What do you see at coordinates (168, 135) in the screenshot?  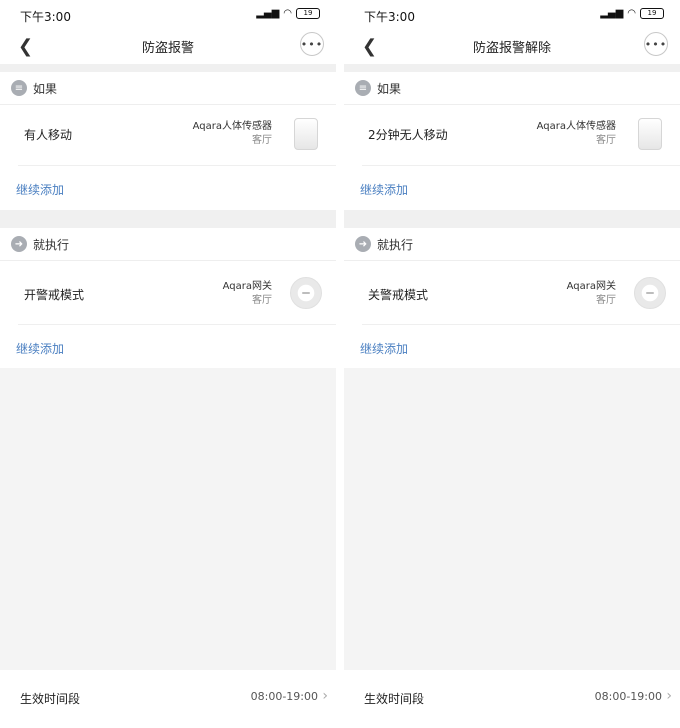 I see `if-condition-row: 有人移动 Aqara人体传感器 客厅` at bounding box center [168, 135].